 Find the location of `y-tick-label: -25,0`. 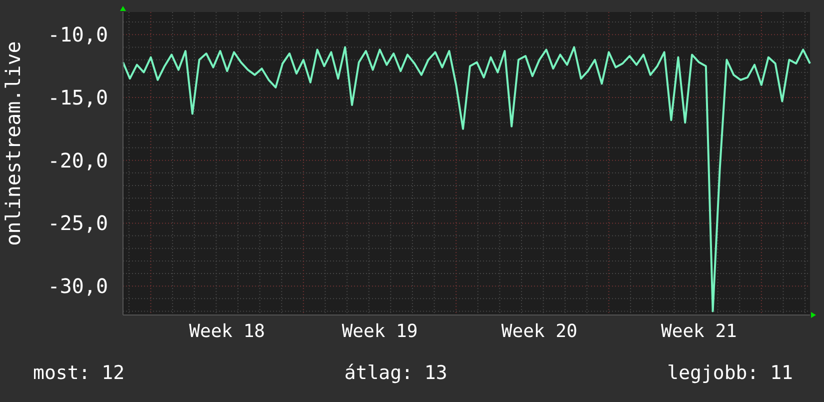

y-tick-label: -25,0 is located at coordinates (78, 223).